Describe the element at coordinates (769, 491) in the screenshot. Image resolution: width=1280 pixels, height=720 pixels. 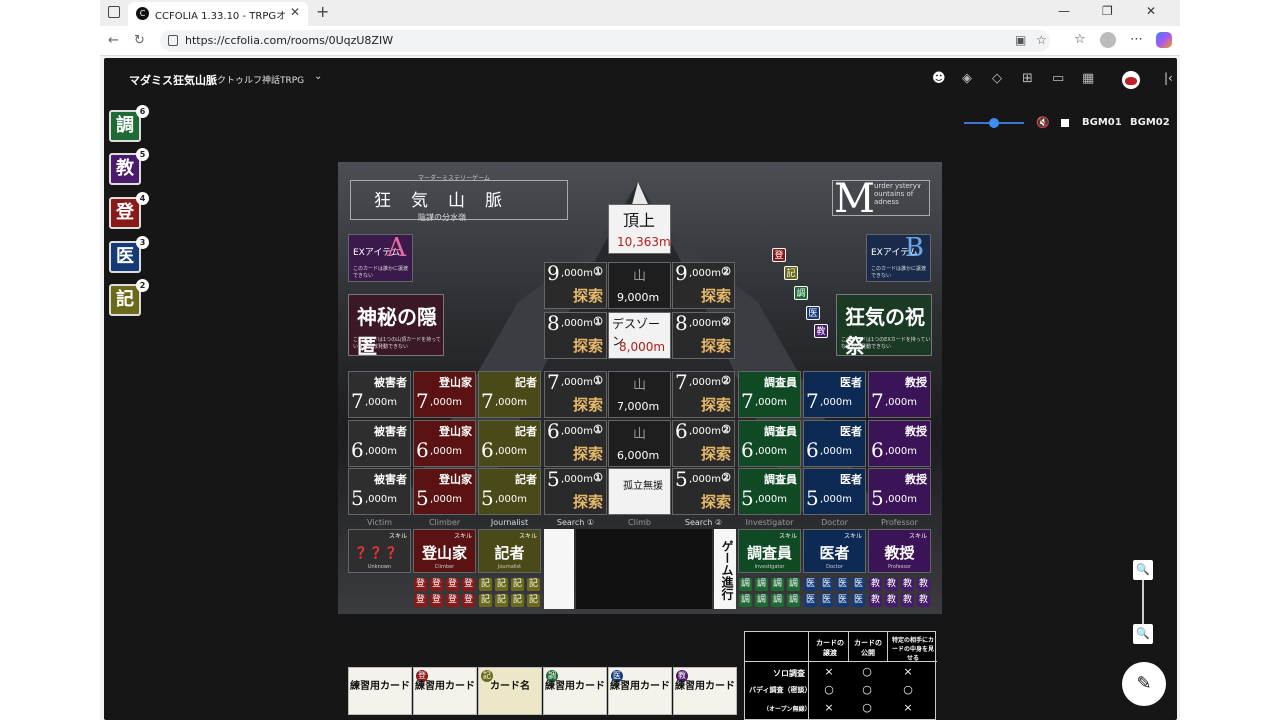
I see `investigator-card-5000: 調査員 5,000m` at that location.